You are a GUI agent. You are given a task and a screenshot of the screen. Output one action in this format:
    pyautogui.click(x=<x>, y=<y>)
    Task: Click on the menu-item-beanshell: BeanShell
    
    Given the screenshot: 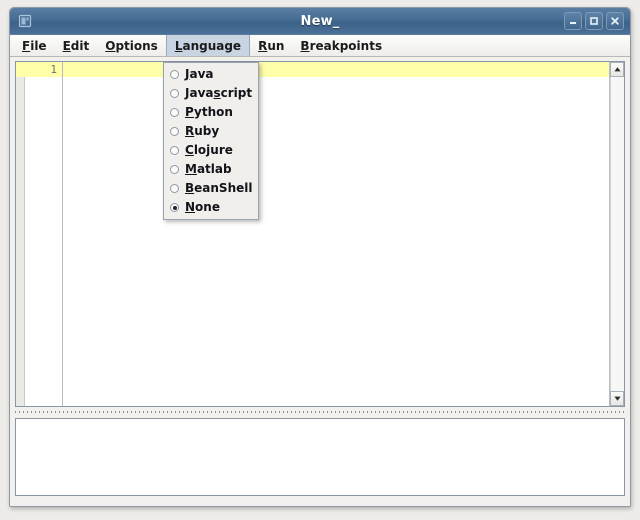 What is the action you would take?
    pyautogui.click(x=211, y=188)
    